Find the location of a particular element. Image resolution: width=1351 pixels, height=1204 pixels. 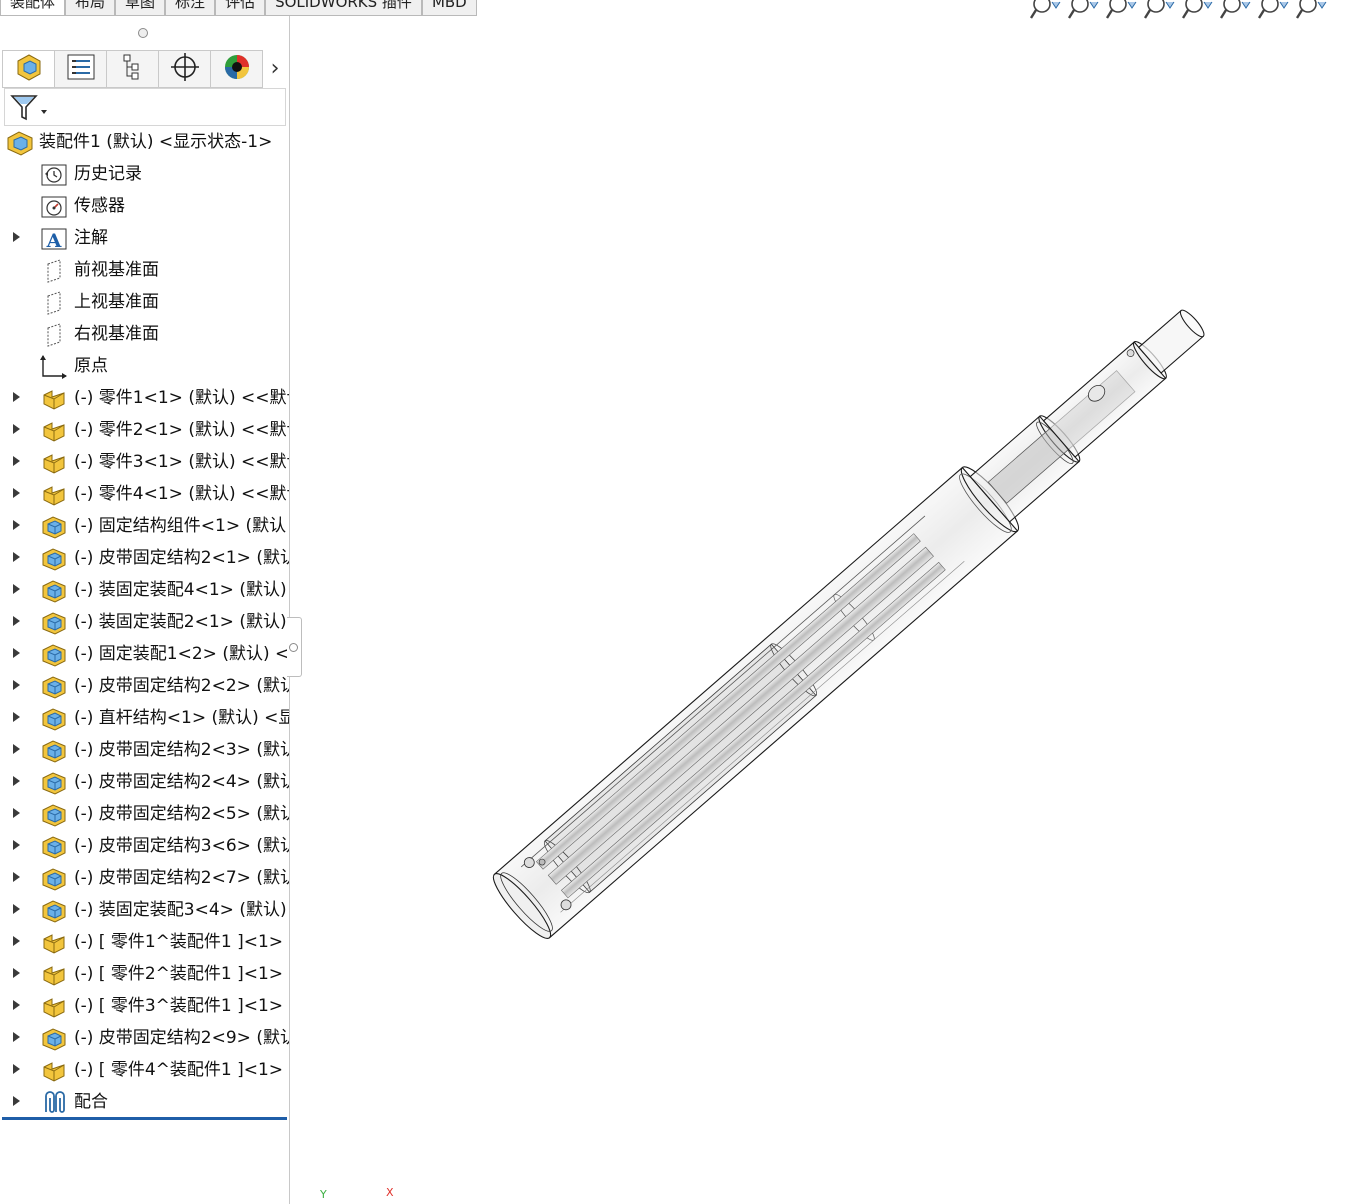

tree-item: 上视基准面 is located at coordinates (144, 302).